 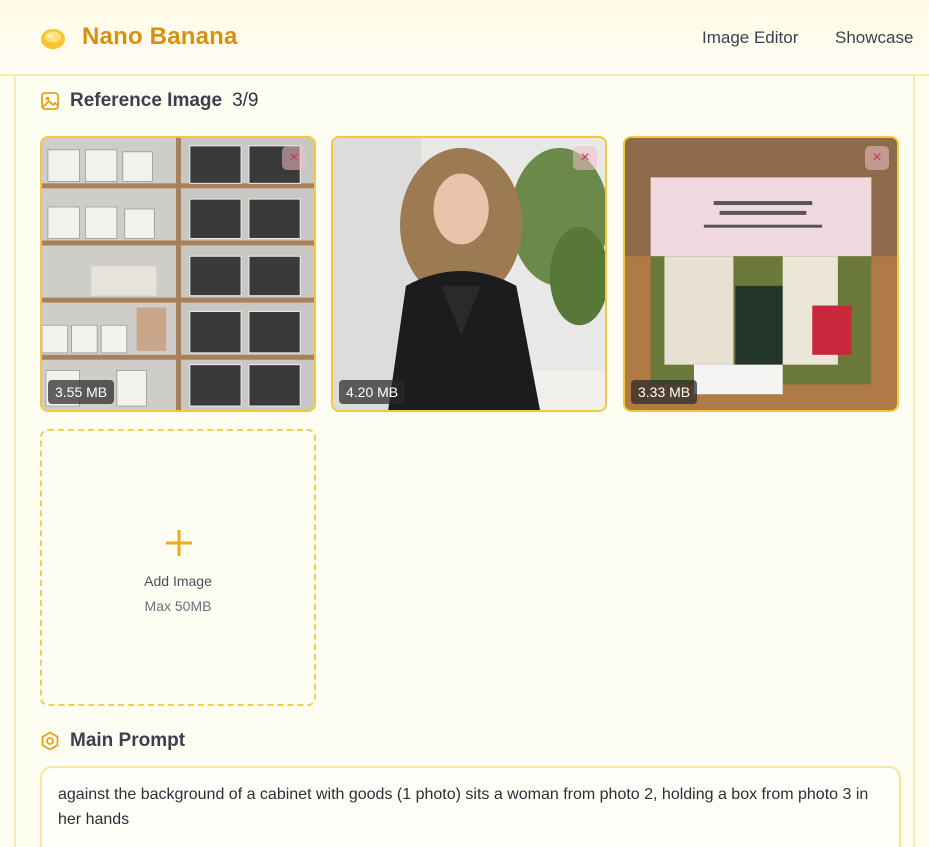 What do you see at coordinates (178, 606) in the screenshot?
I see `add-image-limit: Max 50MB` at bounding box center [178, 606].